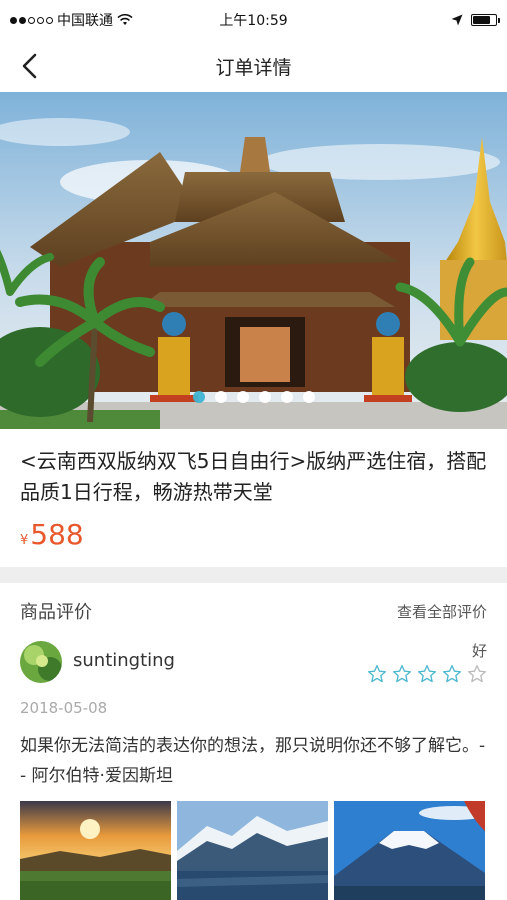 The image size is (507, 900). I want to click on rating-label: 好, so click(479, 651).